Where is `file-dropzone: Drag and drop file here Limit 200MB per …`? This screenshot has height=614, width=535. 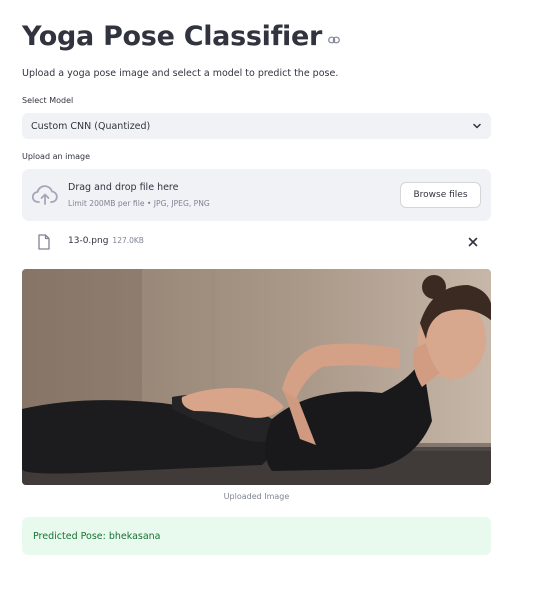
file-dropzone: Drag and drop file here Limit 200MB per … is located at coordinates (256, 195).